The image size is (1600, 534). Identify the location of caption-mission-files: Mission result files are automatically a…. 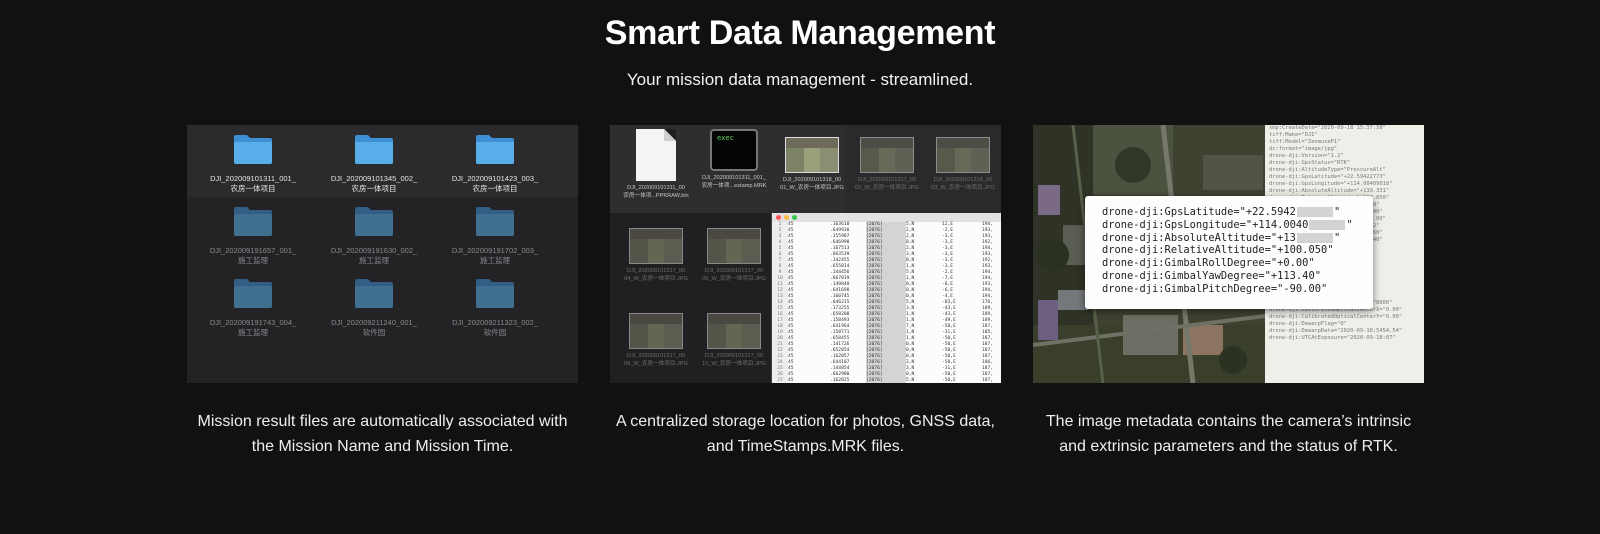
(382, 434).